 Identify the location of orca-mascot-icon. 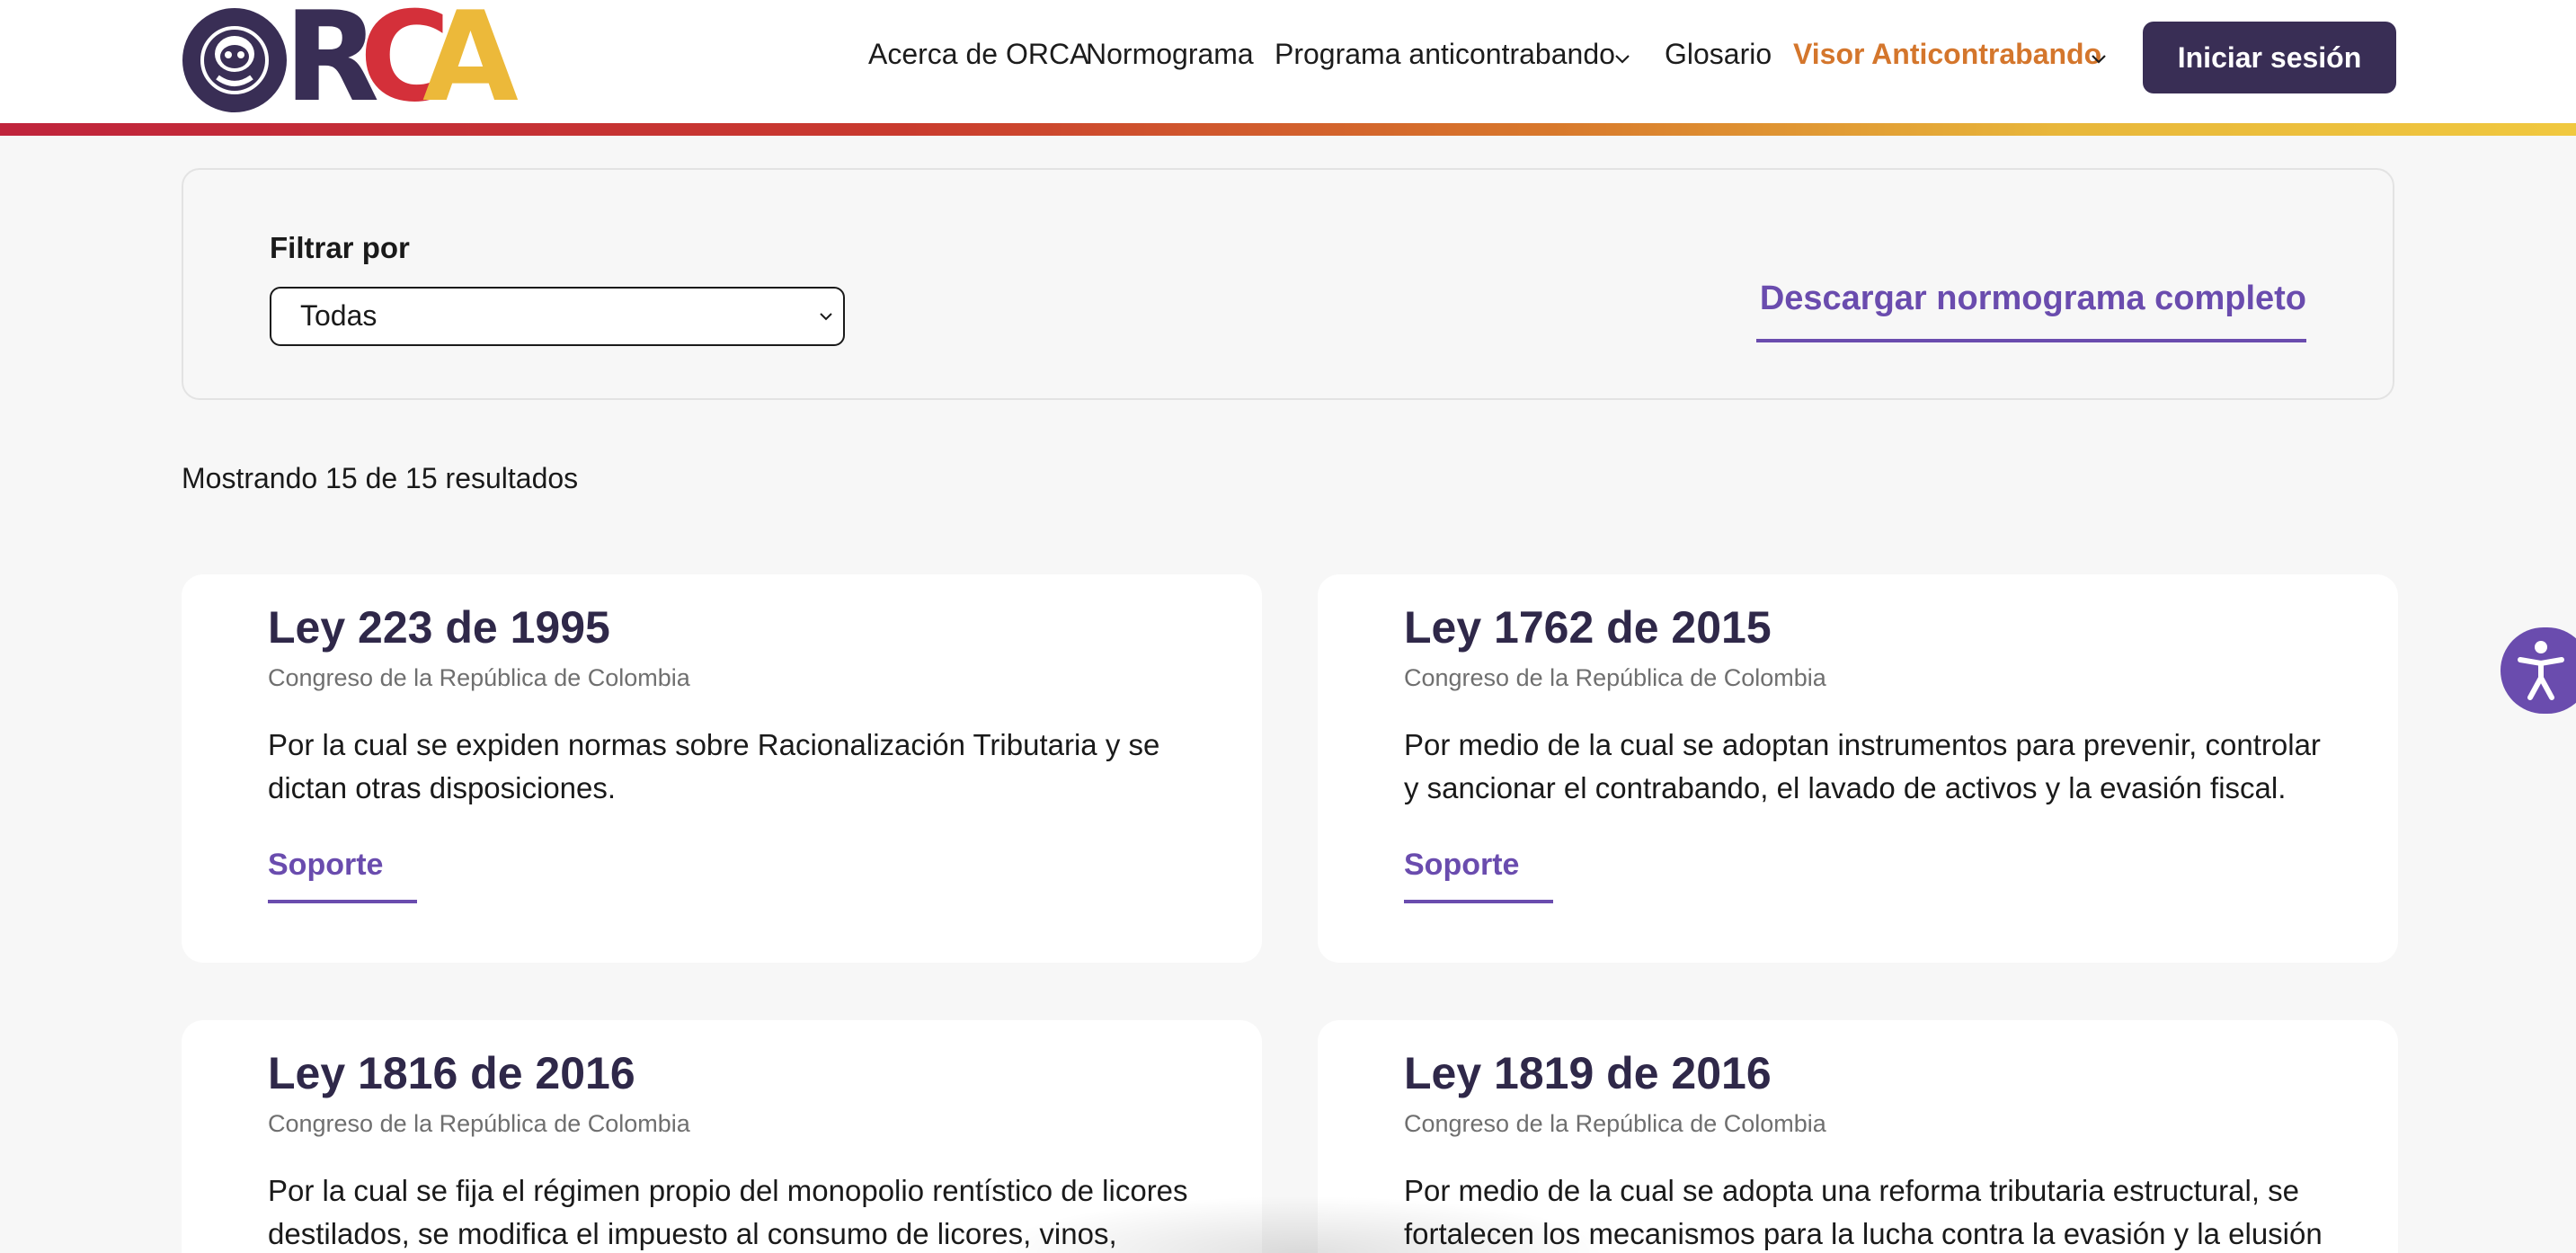
(234, 60).